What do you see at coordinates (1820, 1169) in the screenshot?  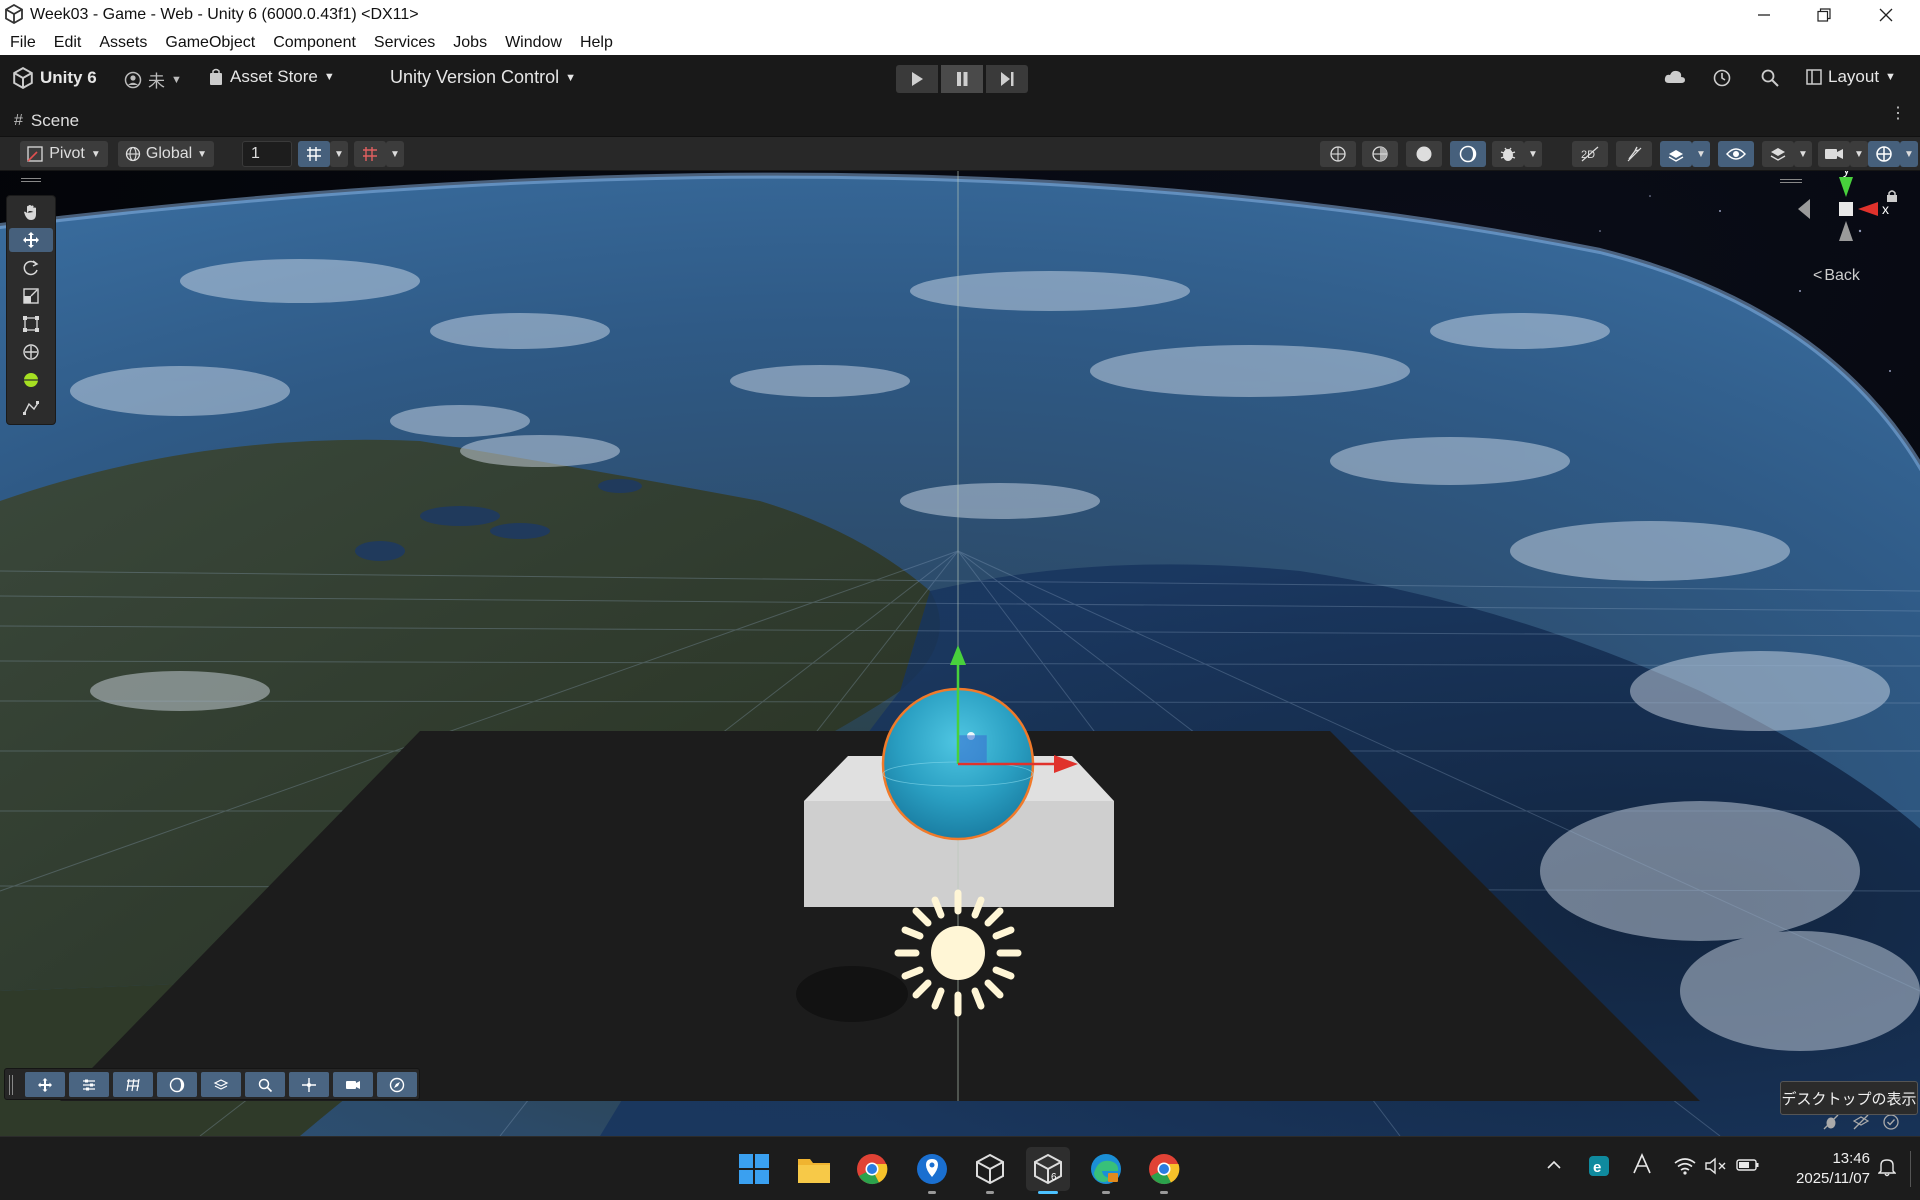 I see `taskbar-clock: 13:46 2025/11/07` at bounding box center [1820, 1169].